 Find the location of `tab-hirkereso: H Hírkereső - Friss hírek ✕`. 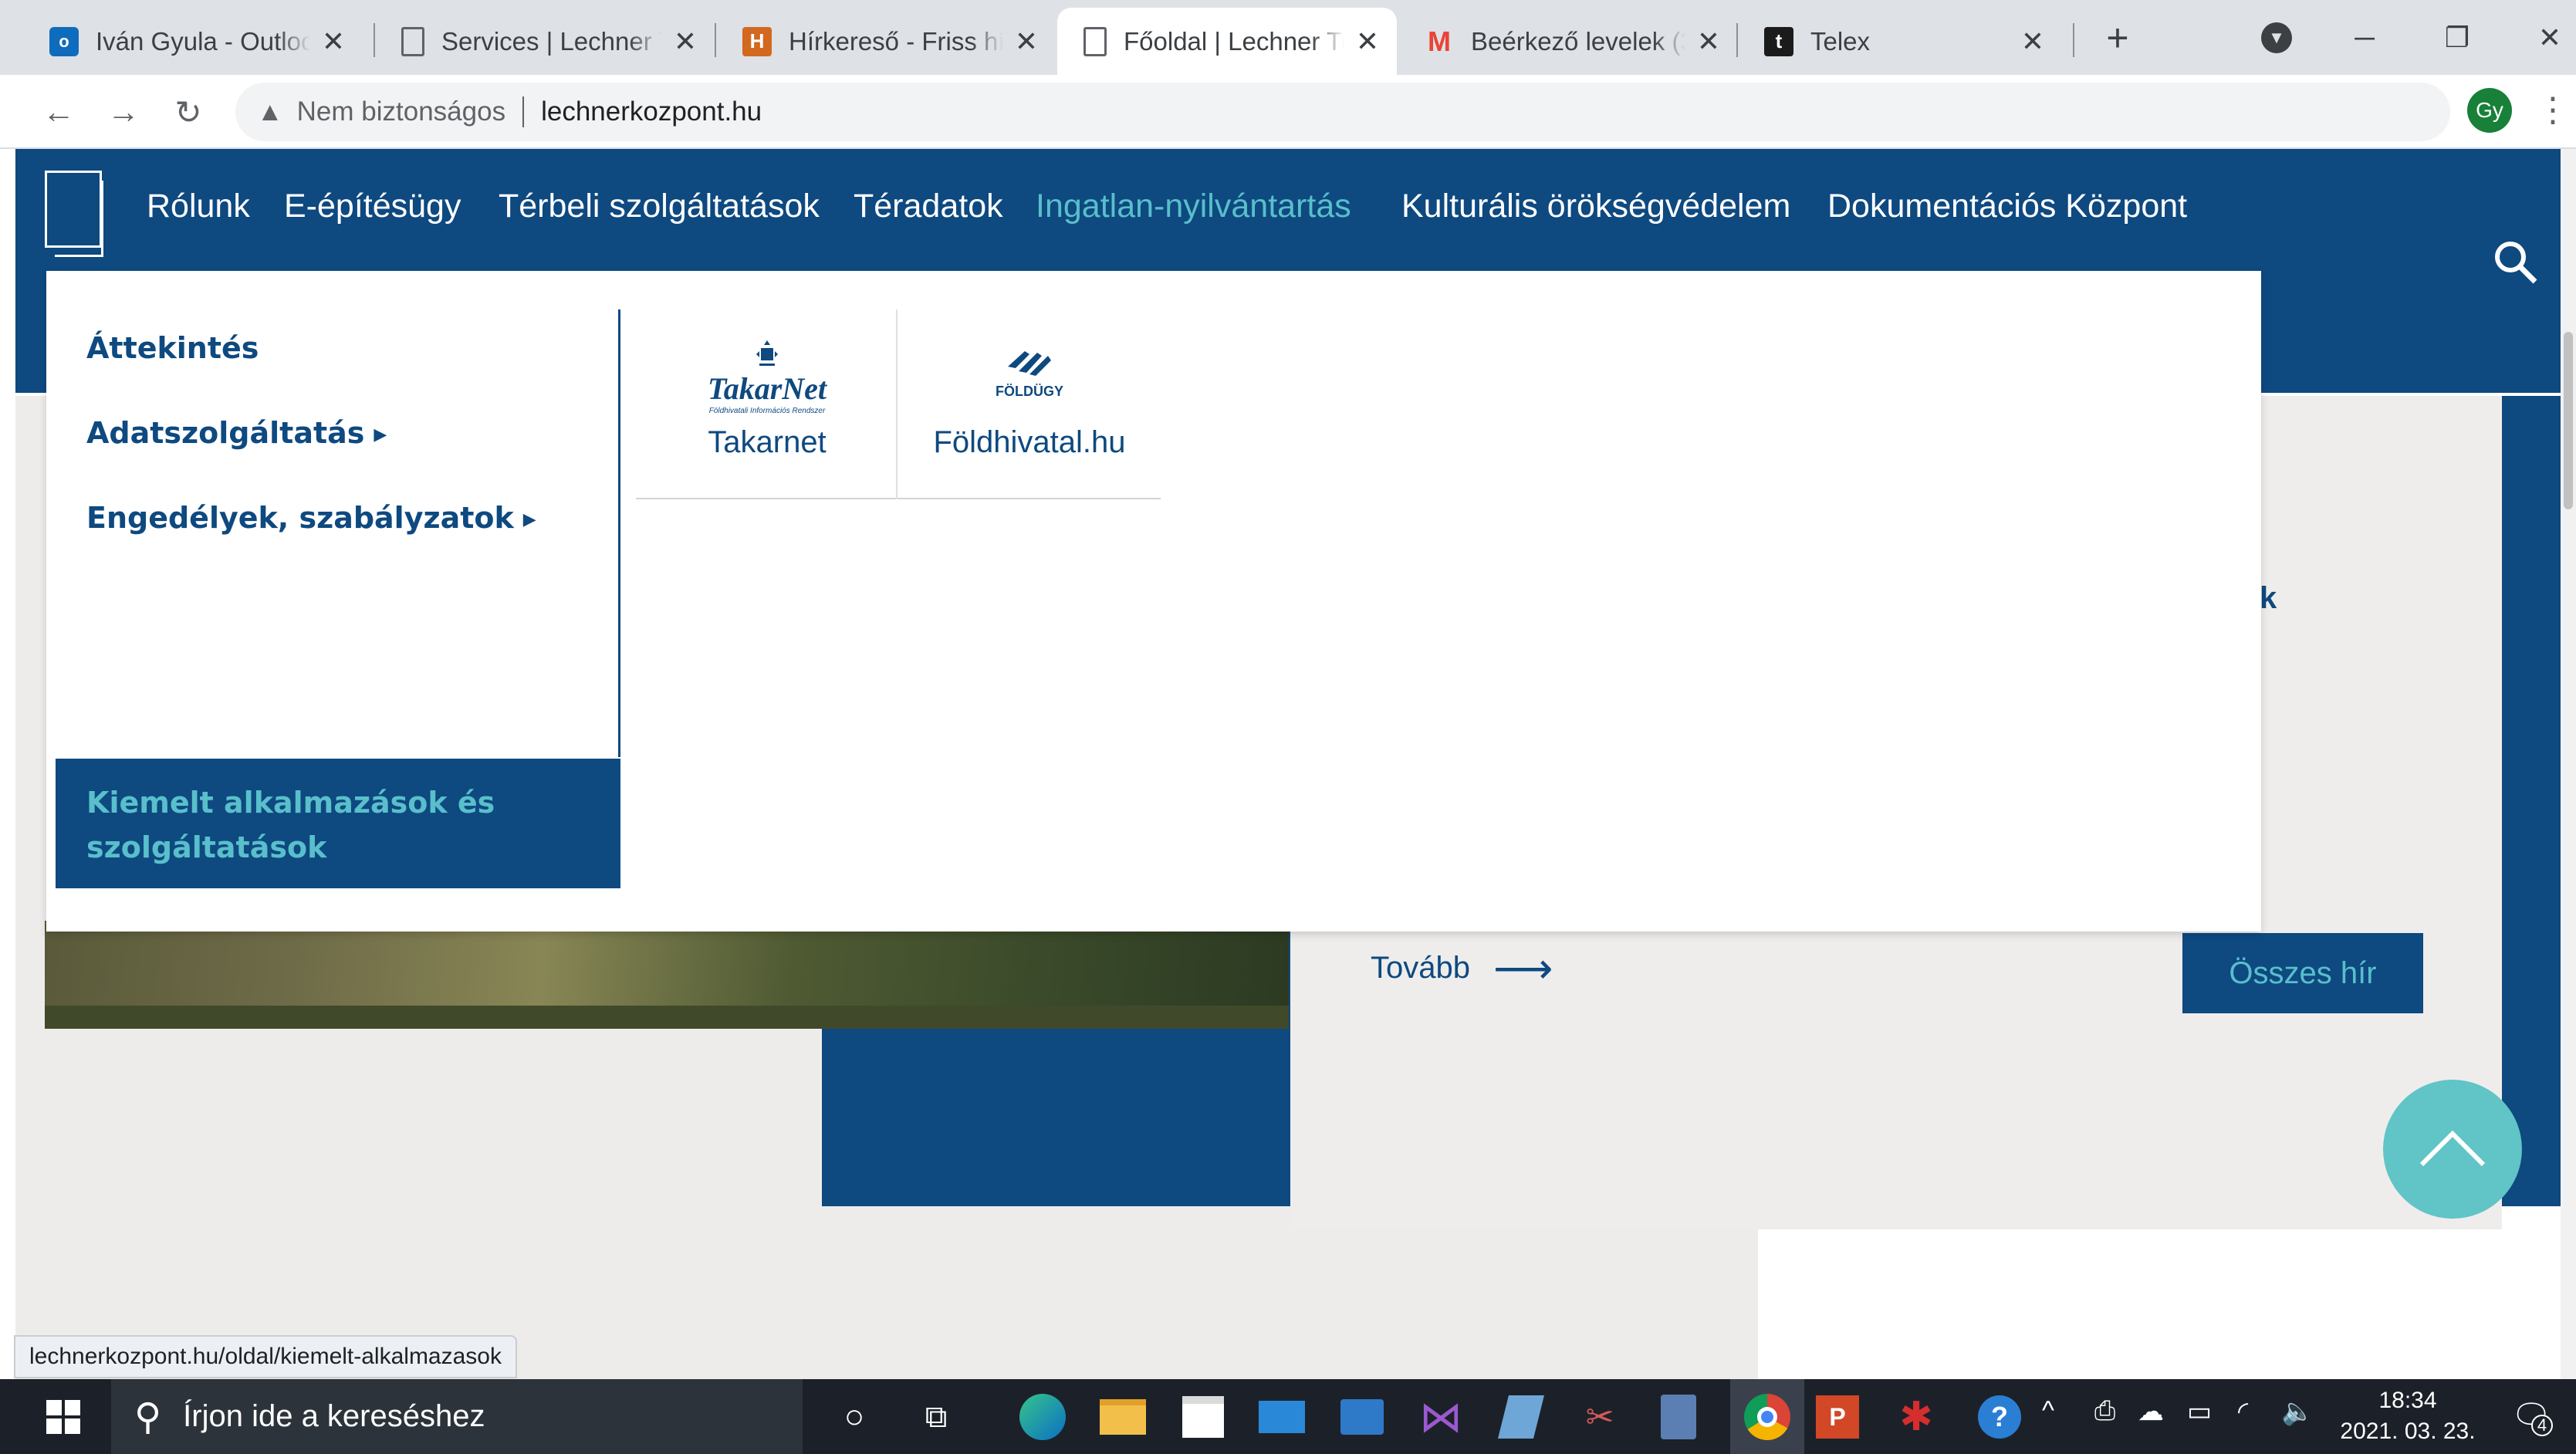

tab-hirkereso: H Hírkereső - Friss hírek ✕ is located at coordinates (886, 41).